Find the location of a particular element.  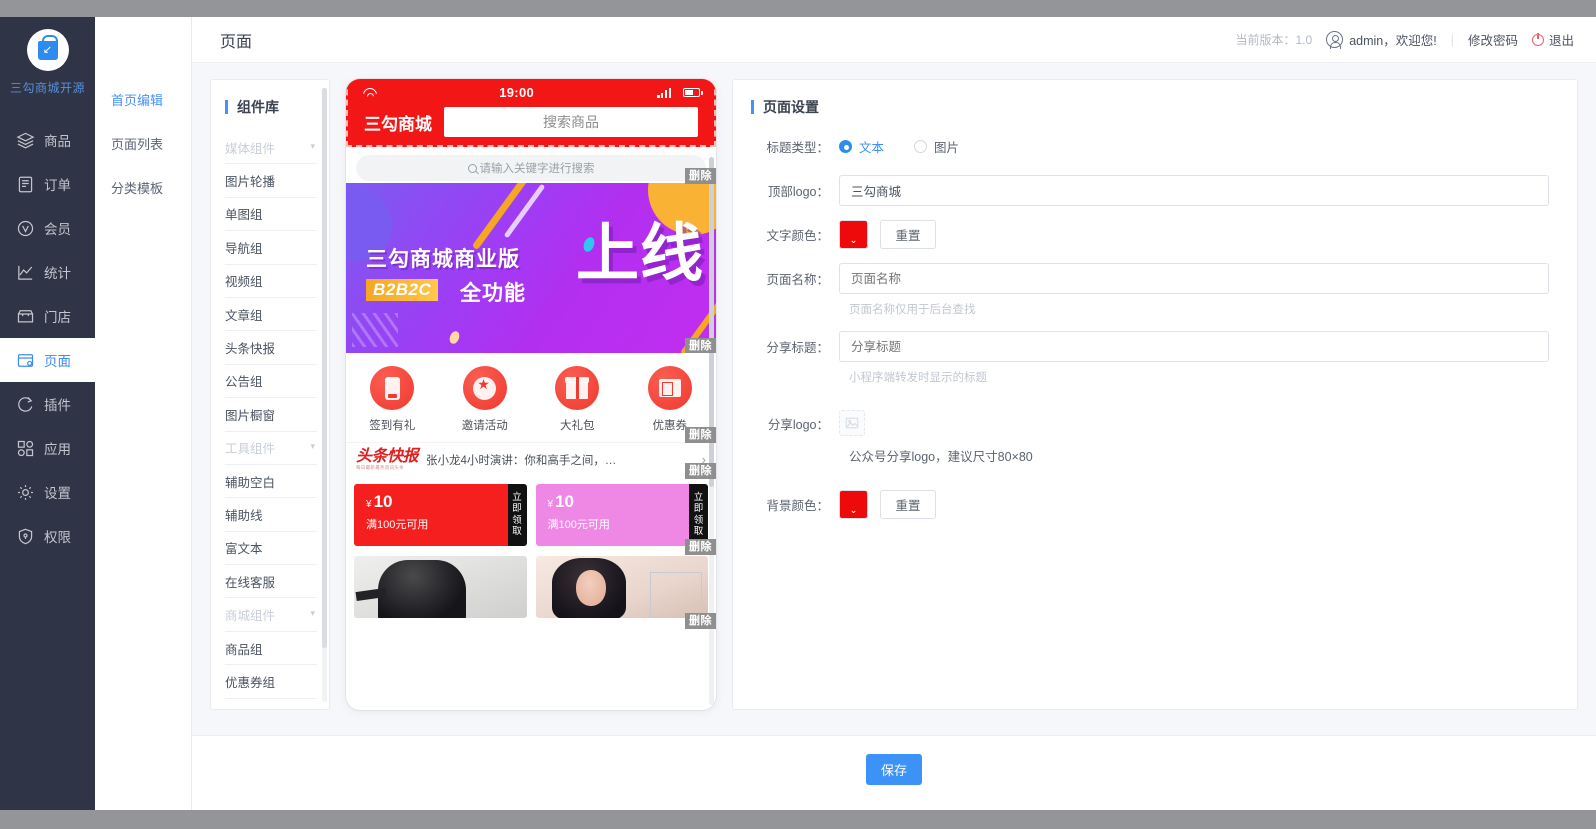

nav-icon-label: 大礼包 is located at coordinates (577, 426).